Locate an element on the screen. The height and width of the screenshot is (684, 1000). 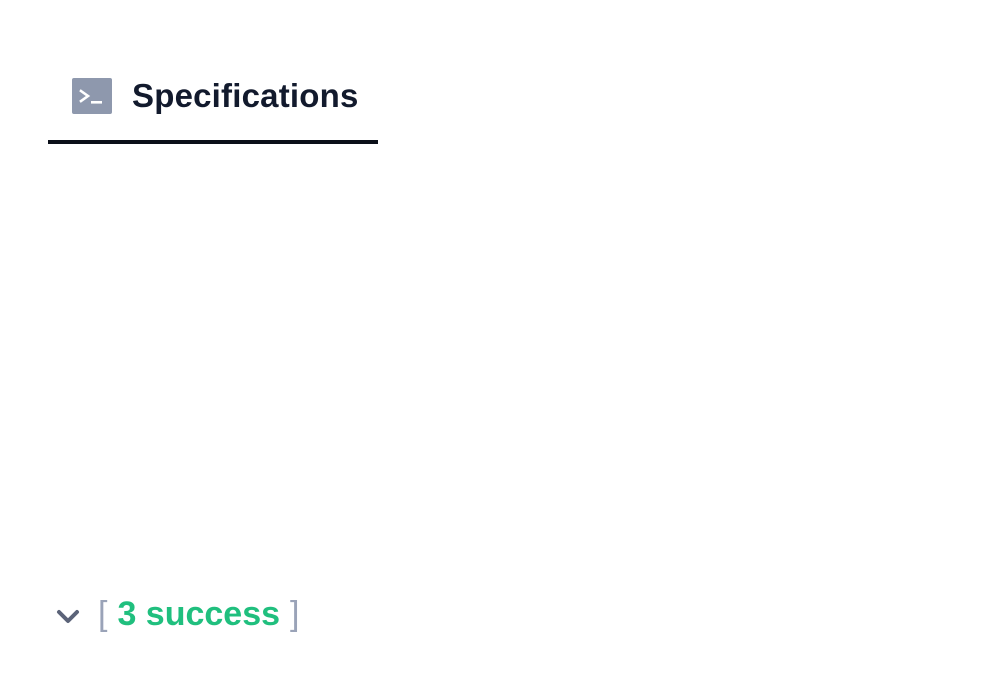
chevron-down-icon is located at coordinates (68, 616).